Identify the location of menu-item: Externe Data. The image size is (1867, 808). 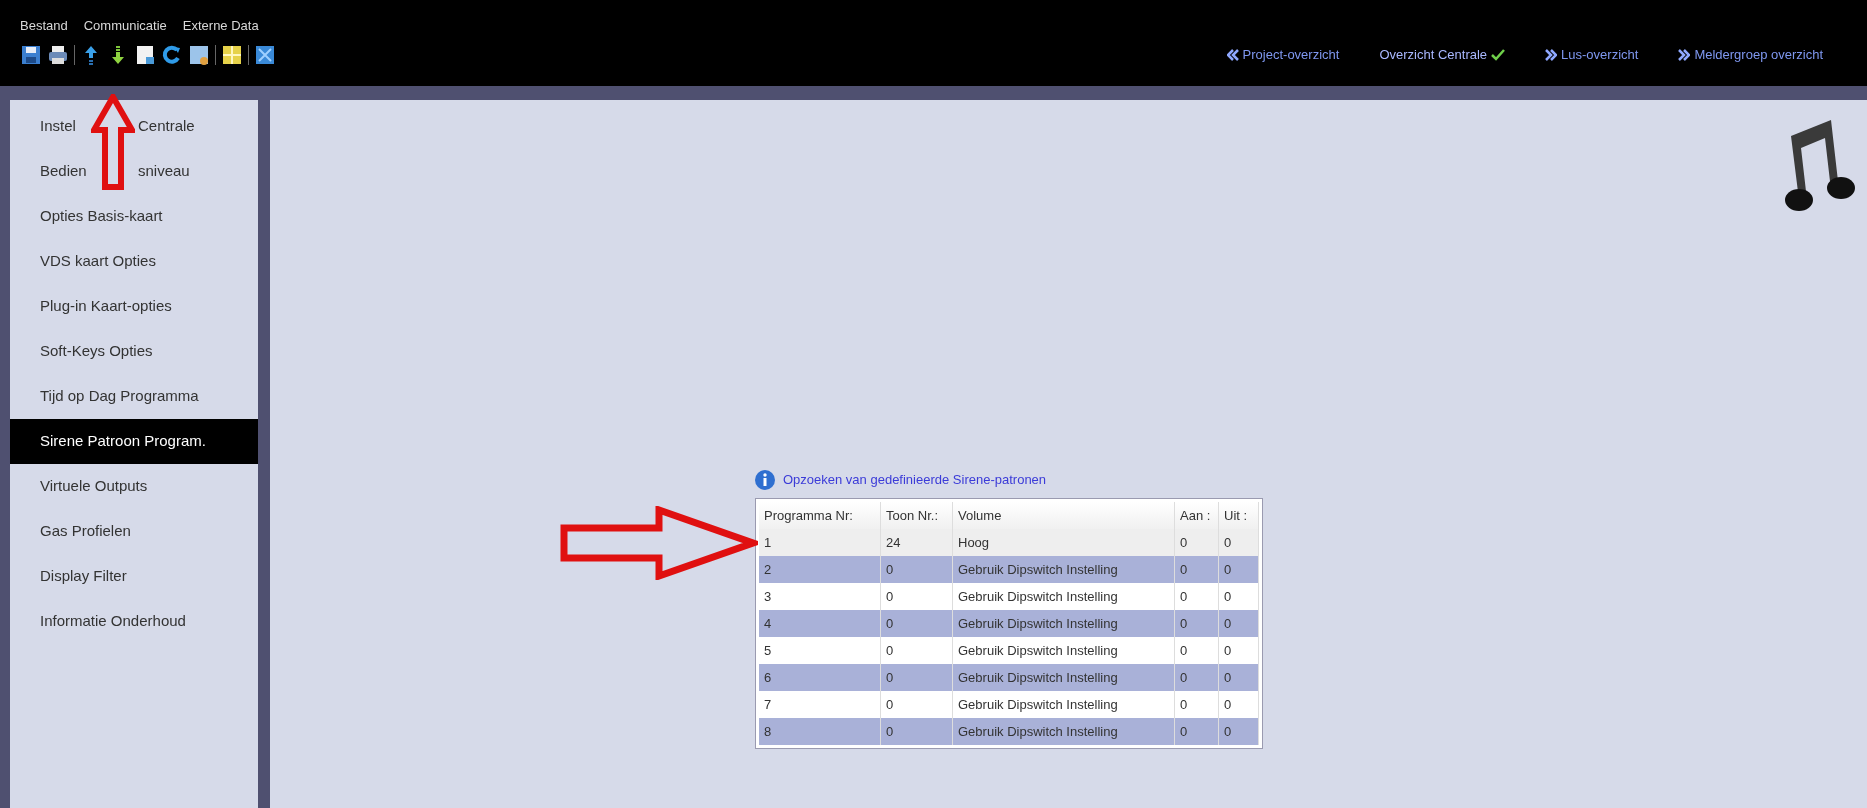
(220, 26).